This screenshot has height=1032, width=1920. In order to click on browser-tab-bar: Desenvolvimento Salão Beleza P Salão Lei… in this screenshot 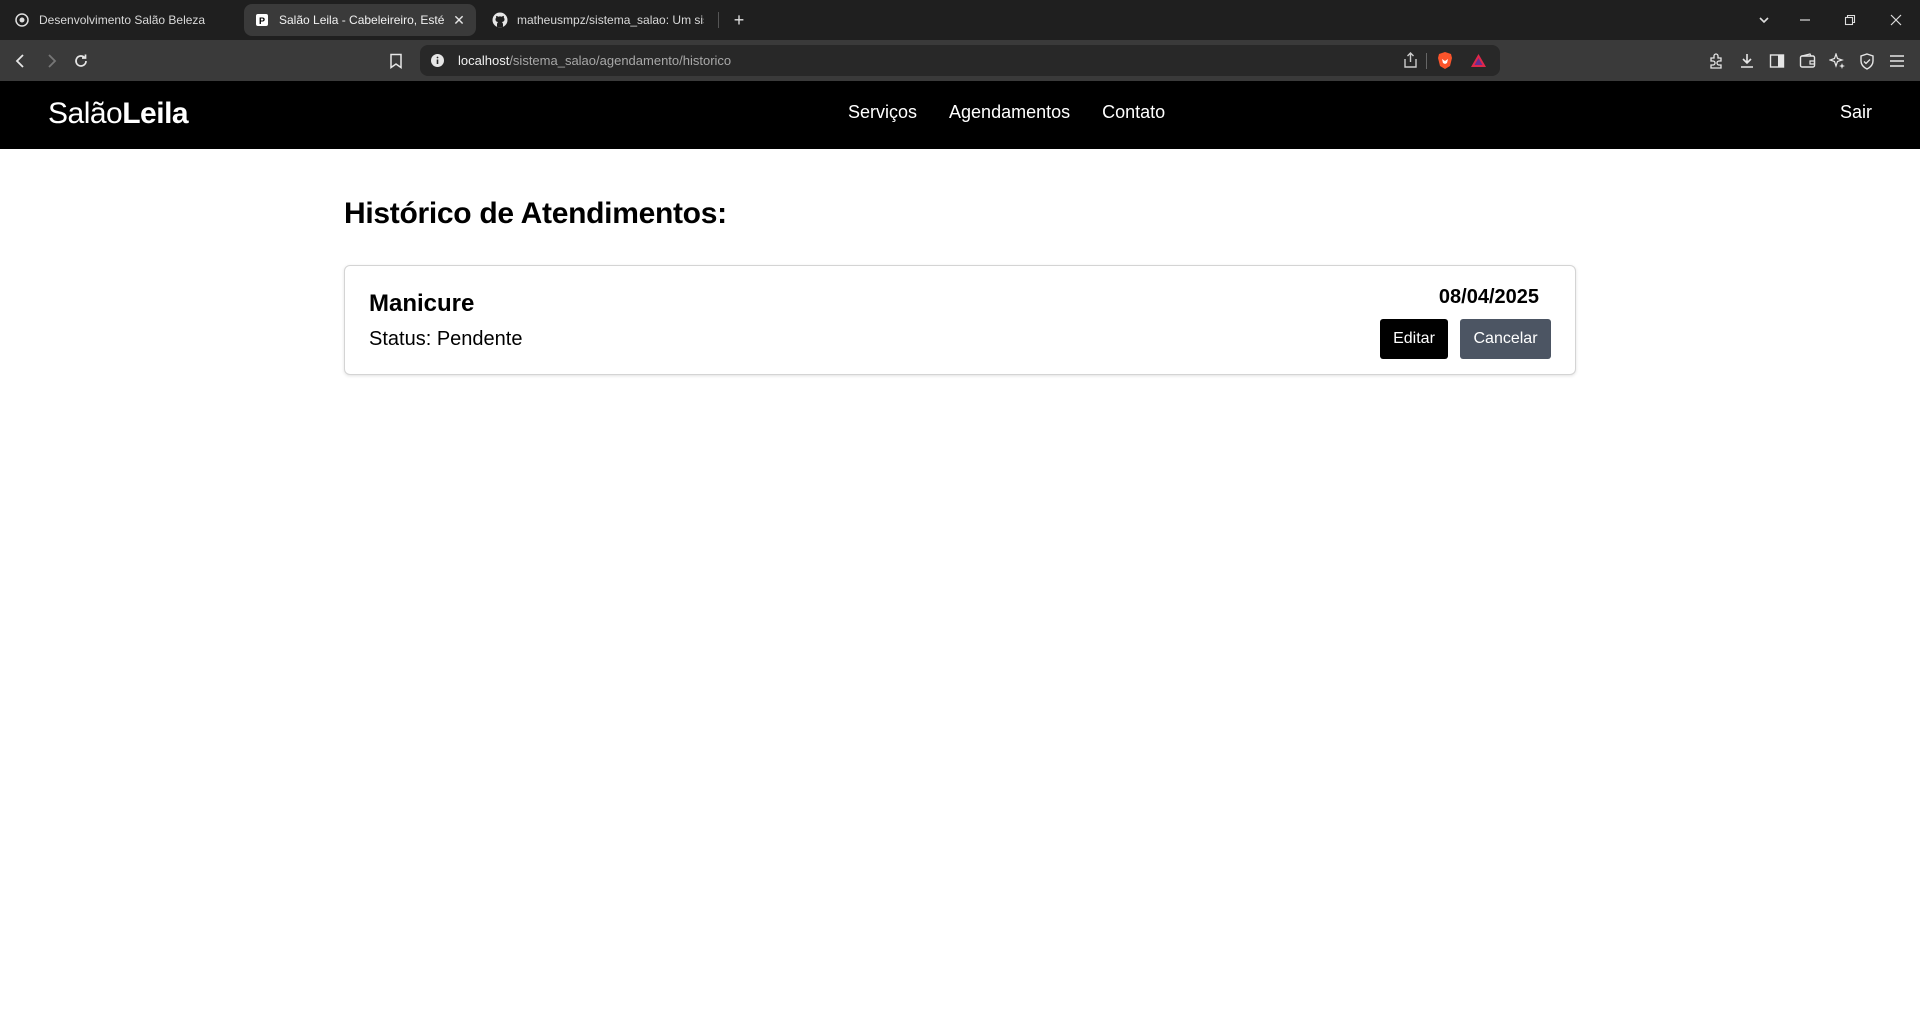, I will do `click(960, 20)`.